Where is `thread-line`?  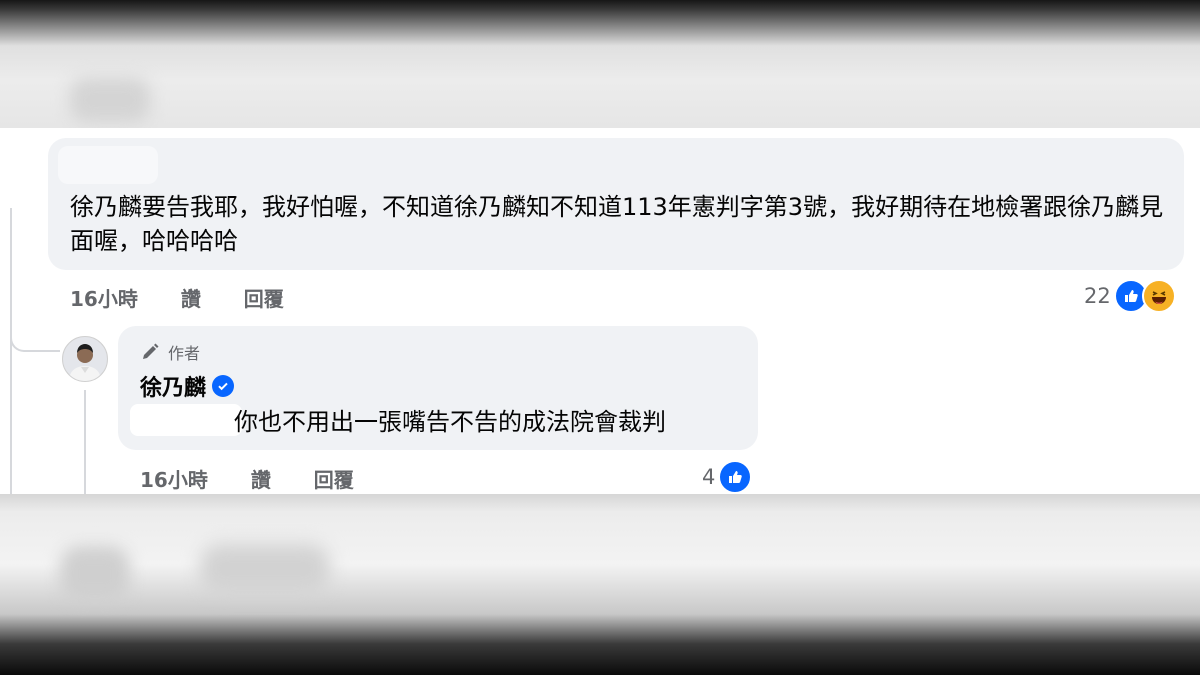
thread-line is located at coordinates (11, 351).